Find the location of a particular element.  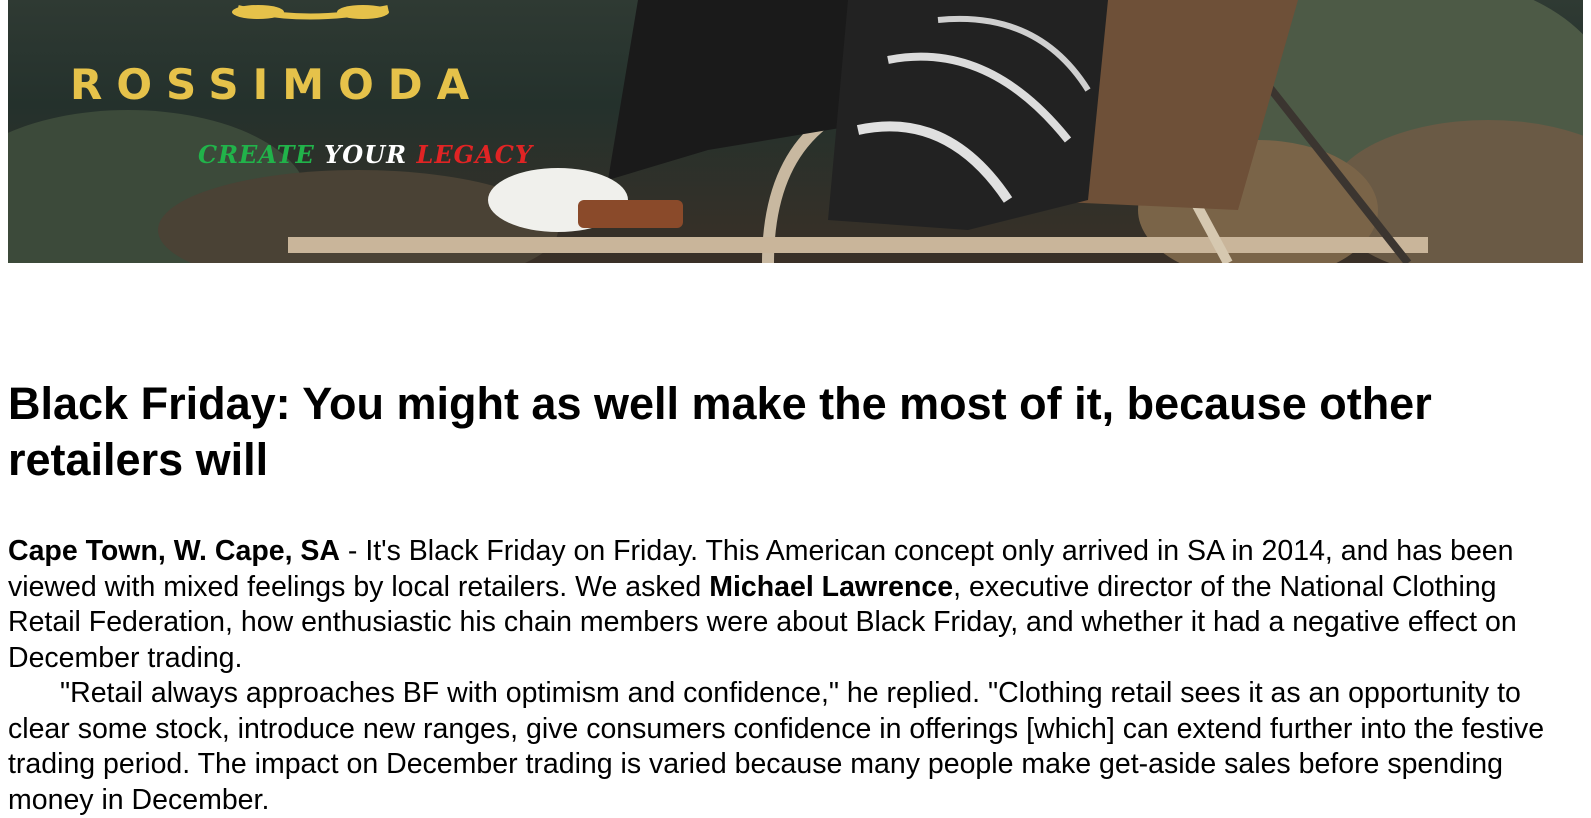

person-name: Michael Lawrence is located at coordinates (831, 586).